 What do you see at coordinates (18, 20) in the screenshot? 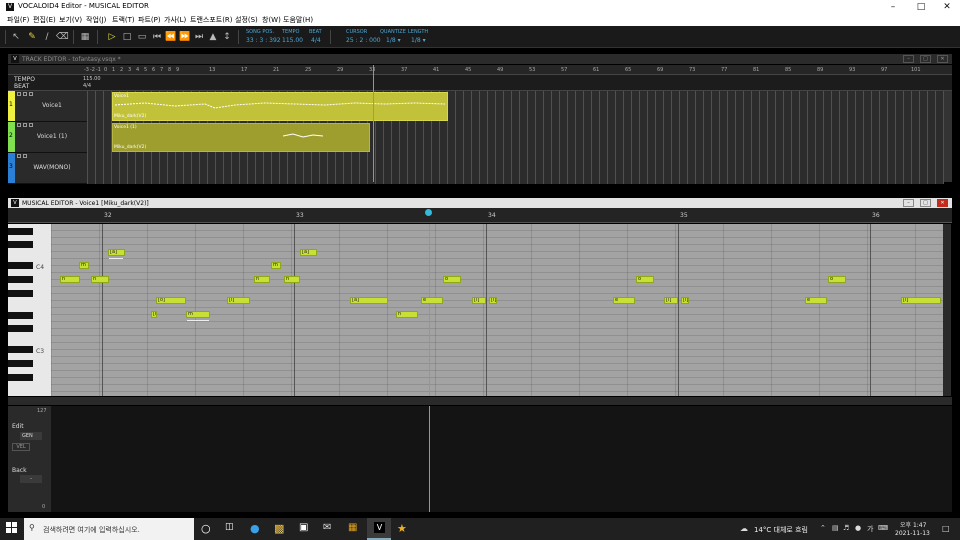
I see `menu-file: 파일(F)` at bounding box center [18, 20].